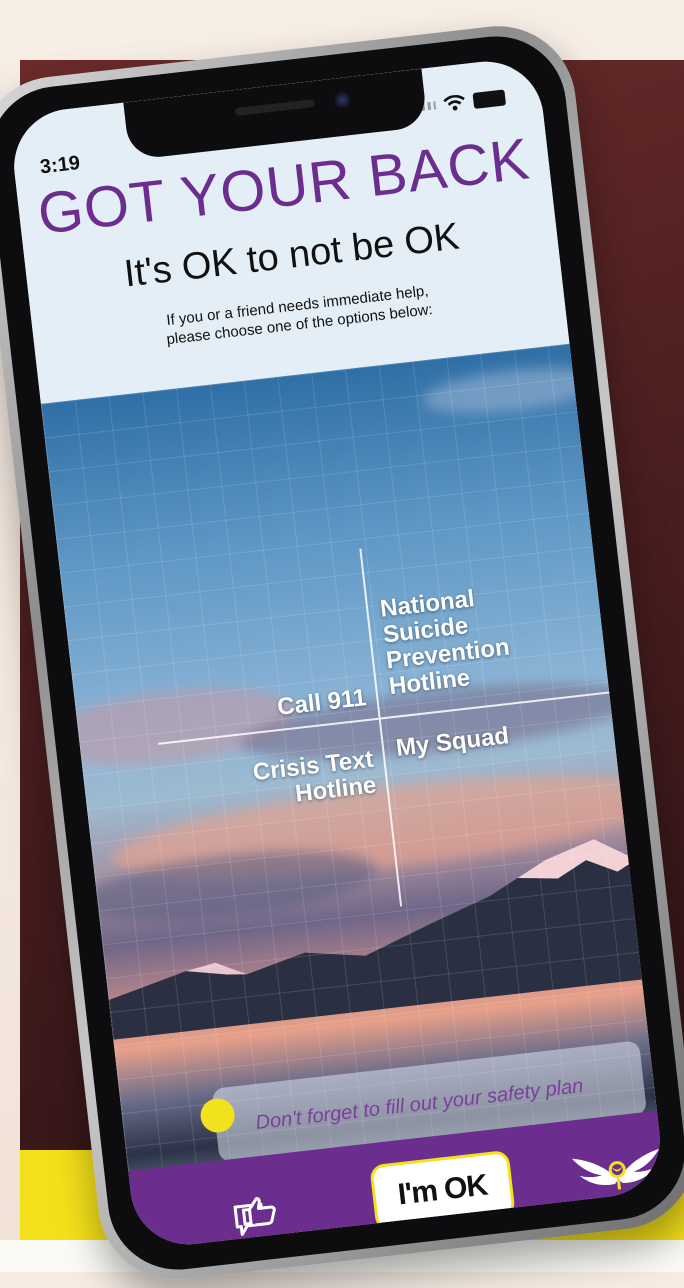  What do you see at coordinates (275, 108) in the screenshot?
I see `speaker-grille` at bounding box center [275, 108].